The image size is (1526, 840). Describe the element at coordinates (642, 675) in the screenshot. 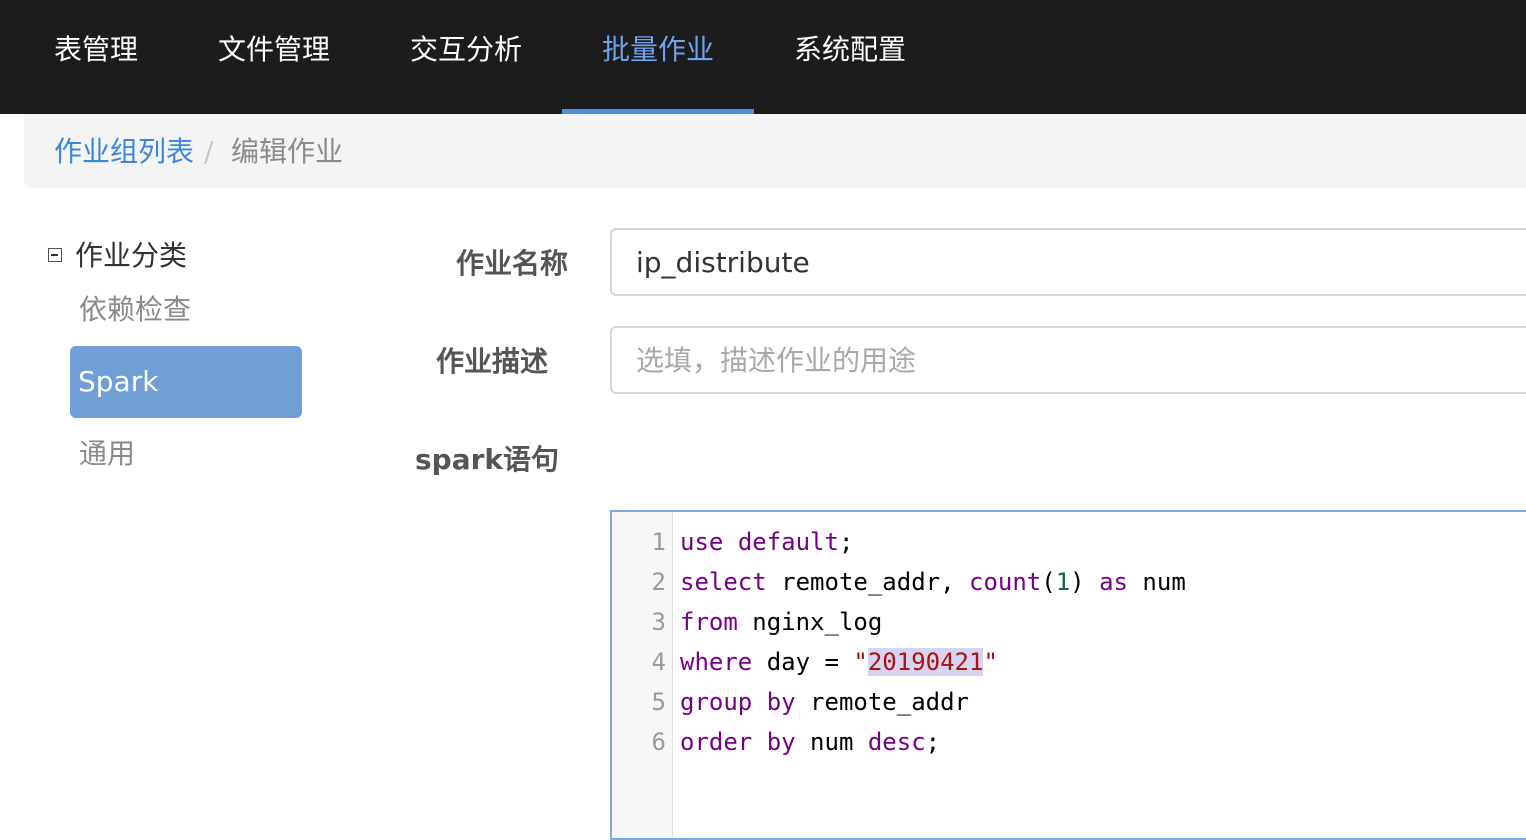

I see `line-number-gutter: 1 2 3 4 5 6` at that location.